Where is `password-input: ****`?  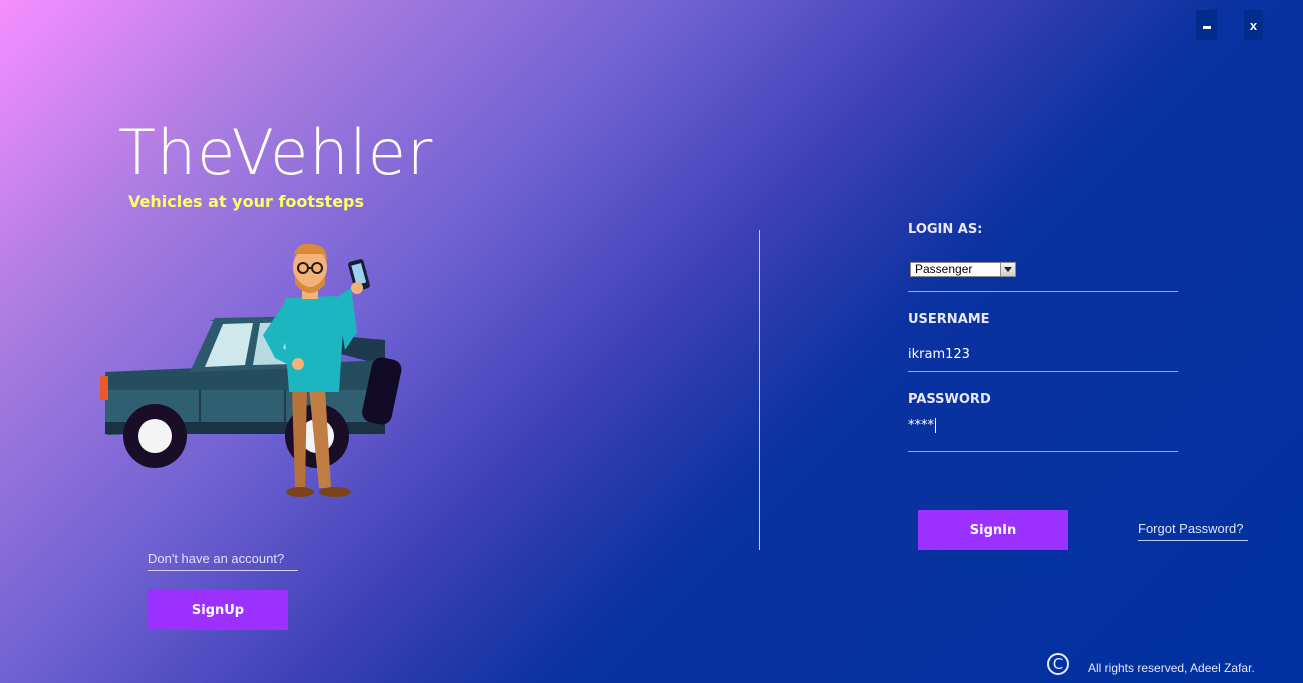
password-input: **** is located at coordinates (1042, 425).